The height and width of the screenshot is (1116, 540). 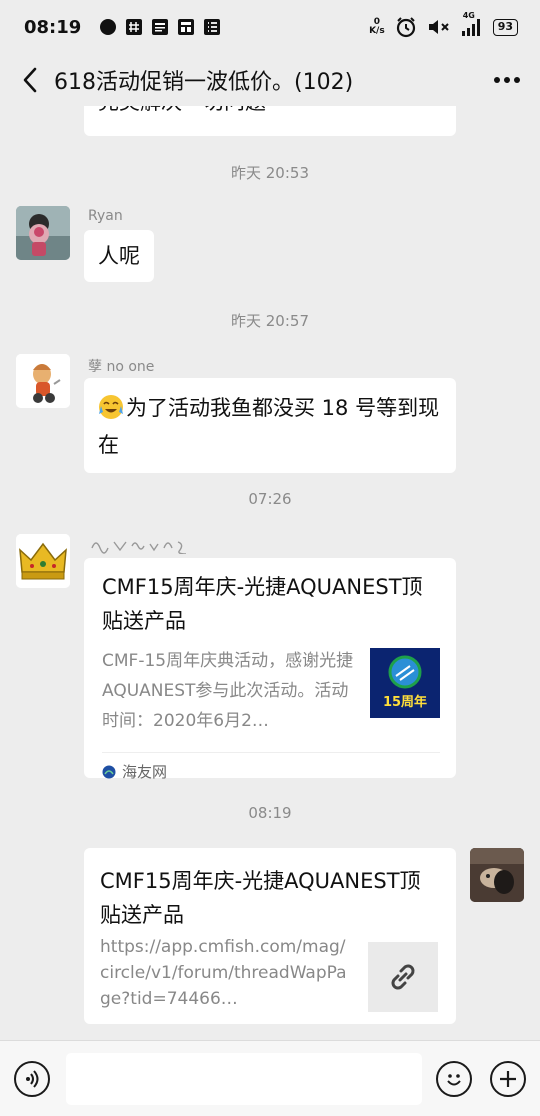 What do you see at coordinates (105, 216) in the screenshot?
I see `sender-name: Ryan` at bounding box center [105, 216].